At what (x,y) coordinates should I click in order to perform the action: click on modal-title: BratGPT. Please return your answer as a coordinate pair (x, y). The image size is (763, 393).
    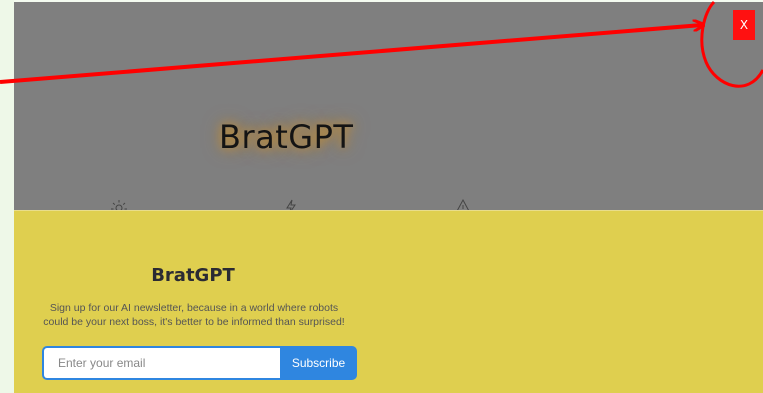
    Looking at the image, I should click on (193, 275).